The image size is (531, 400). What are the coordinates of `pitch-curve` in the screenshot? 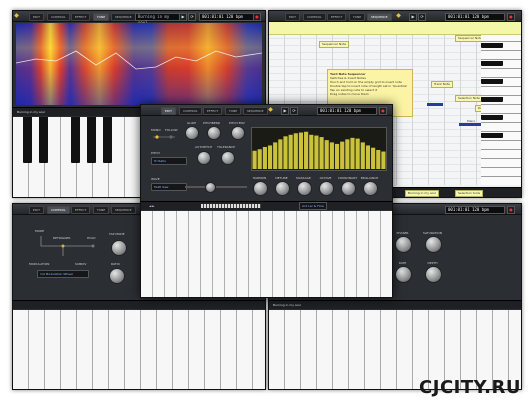 It's located at (139, 60).